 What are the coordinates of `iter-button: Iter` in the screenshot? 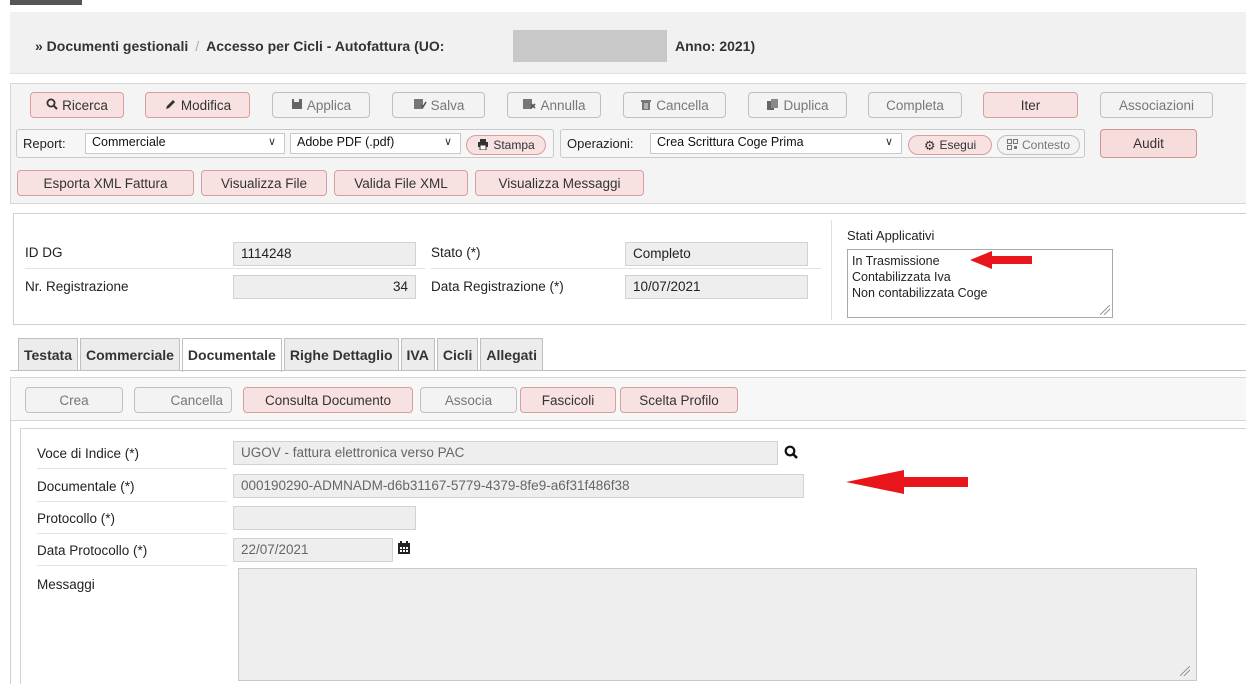 It's located at (1030, 105).